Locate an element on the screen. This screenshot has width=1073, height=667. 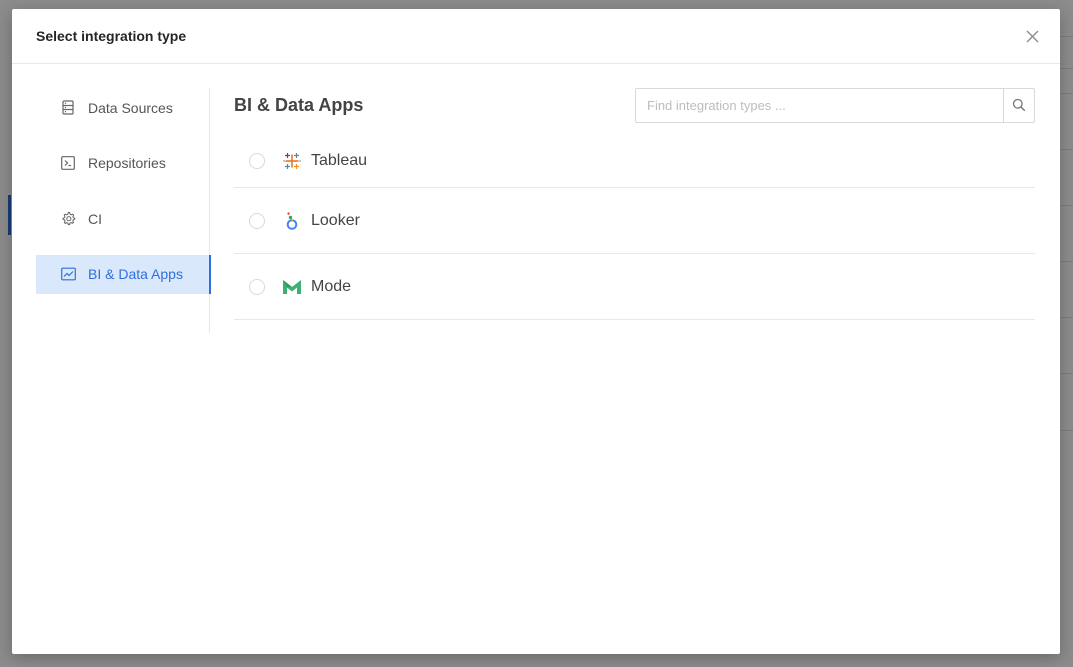
terminal-icon is located at coordinates (68, 163).